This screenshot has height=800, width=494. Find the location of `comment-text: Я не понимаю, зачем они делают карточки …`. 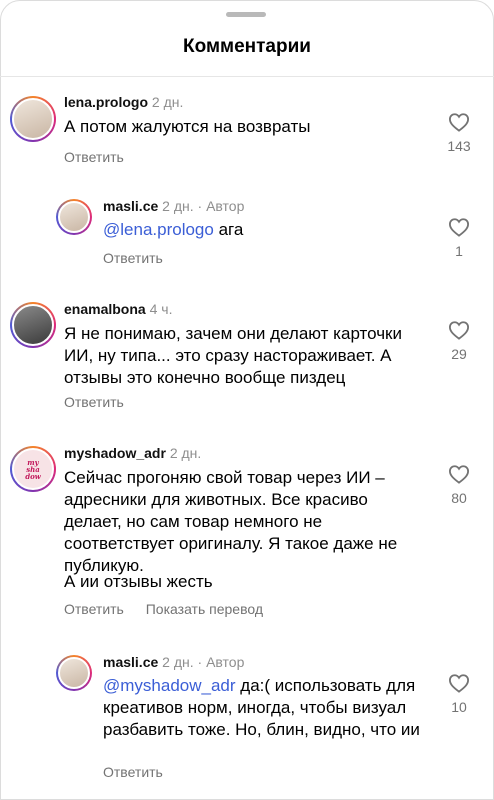

comment-text: Я не понимаю, зачем они делают карточки … is located at coordinates (245, 356).